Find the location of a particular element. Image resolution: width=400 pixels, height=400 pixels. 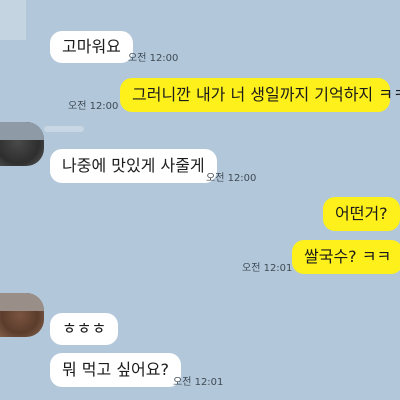

incoming-message-bubble: 고마워요 is located at coordinates (91, 47).